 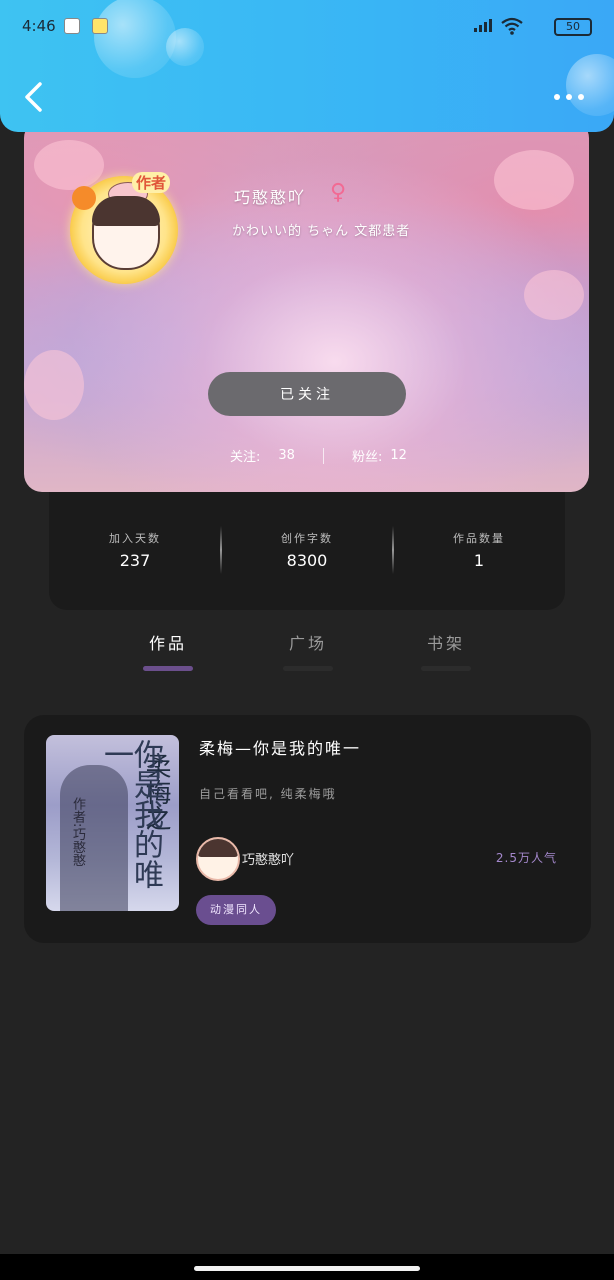 What do you see at coordinates (307, 27) in the screenshot?
I see `status-bar: 4:46 50` at bounding box center [307, 27].